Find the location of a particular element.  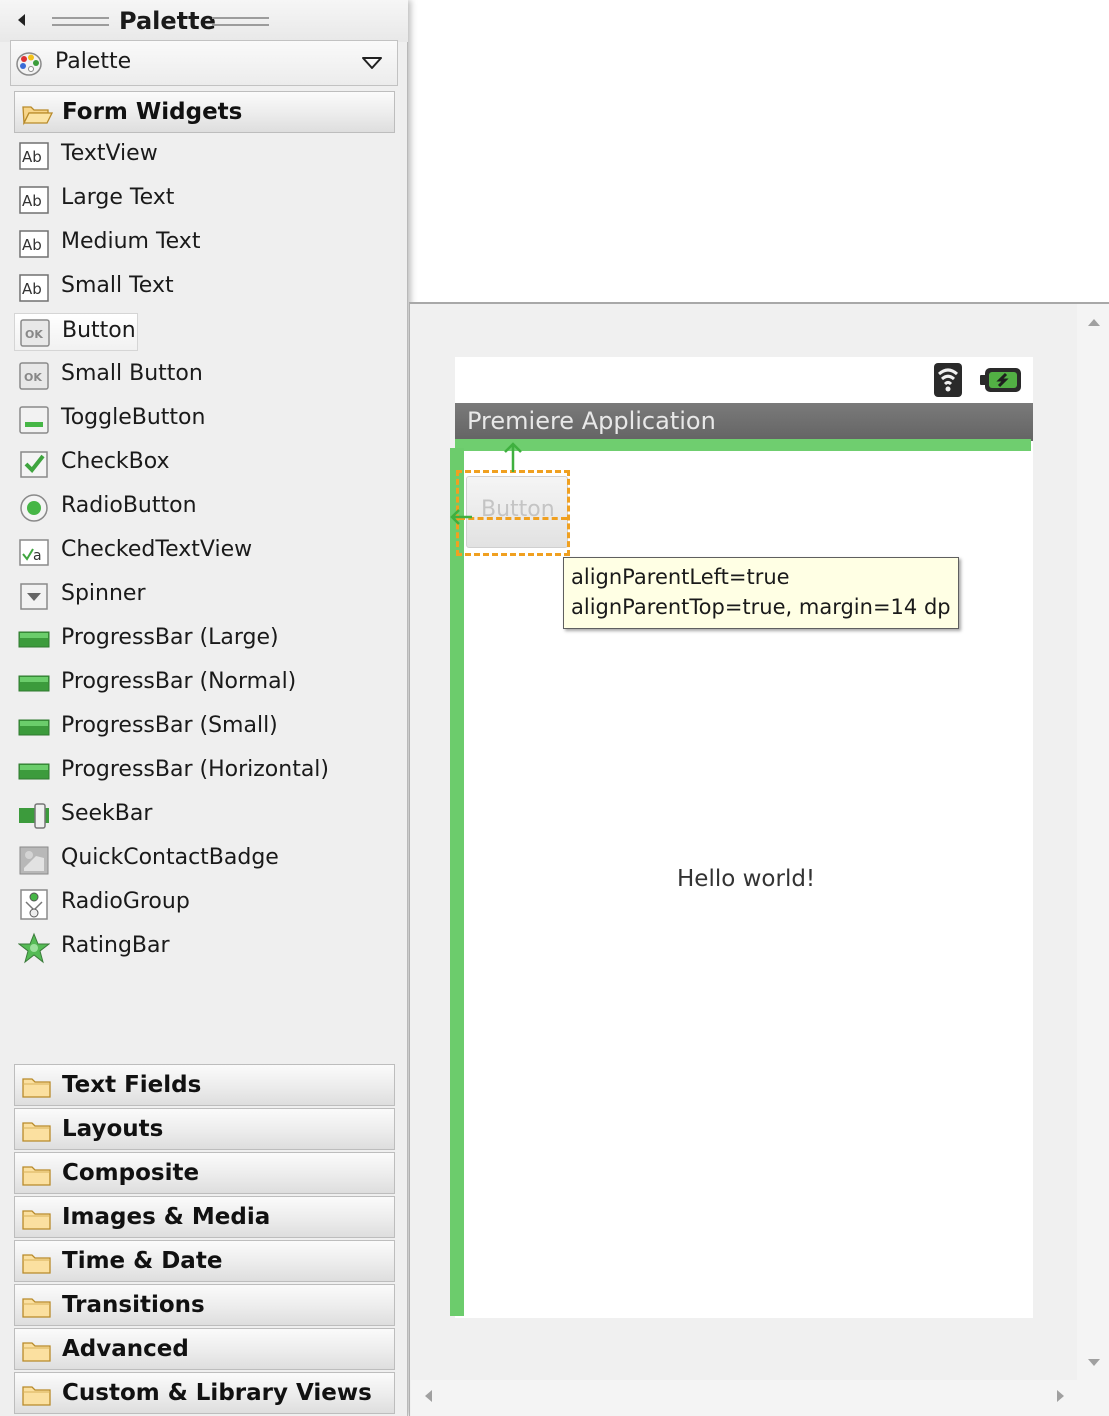

category-label: Layouts is located at coordinates (113, 1129).